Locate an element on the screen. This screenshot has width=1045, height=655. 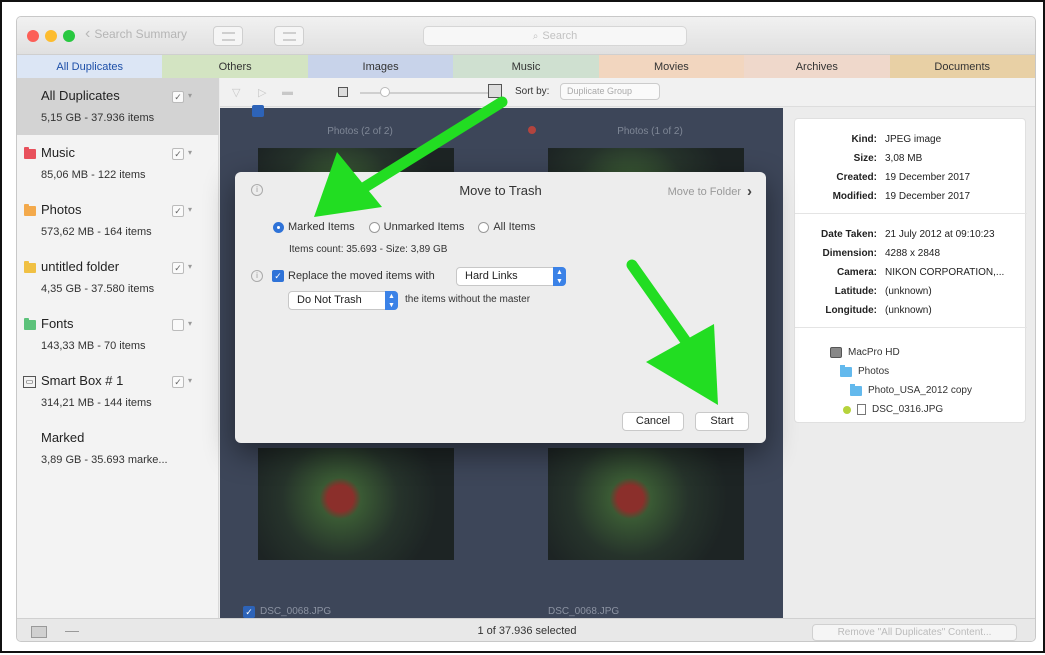
sidebar-item-checkbox is located at coordinates (178, 325).